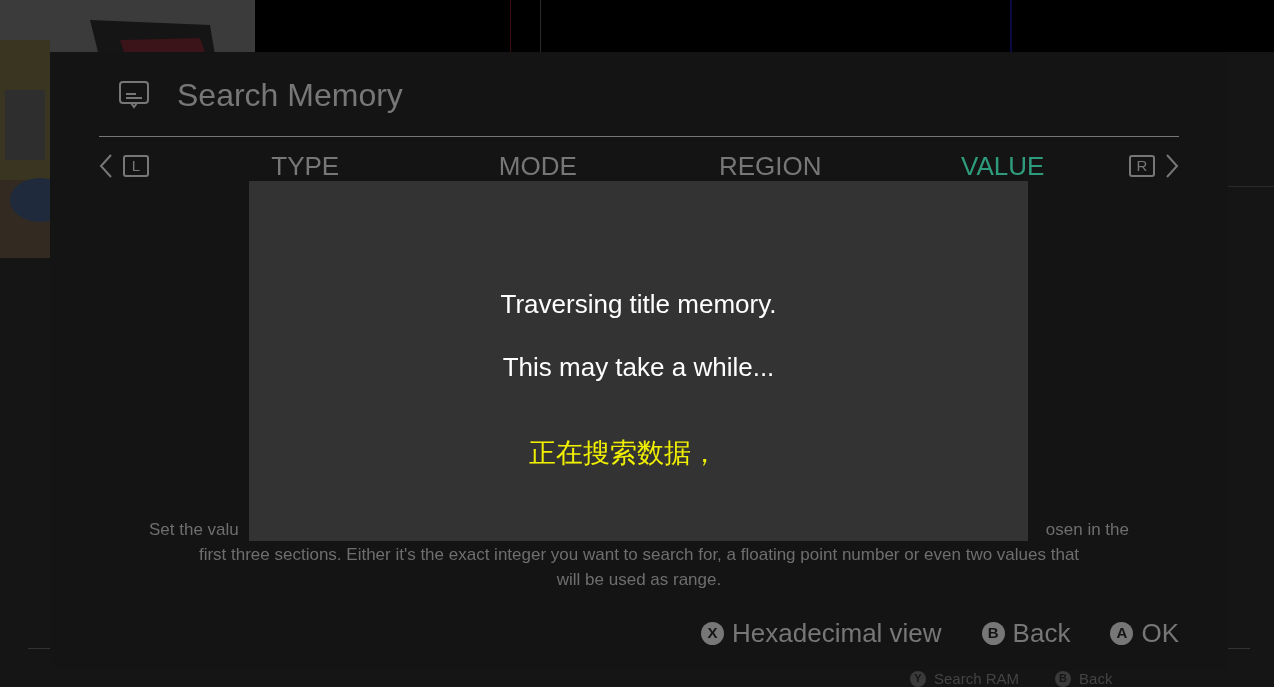  Describe the element at coordinates (639, 580) in the screenshot. I see `description-text: will be used as range.` at that location.